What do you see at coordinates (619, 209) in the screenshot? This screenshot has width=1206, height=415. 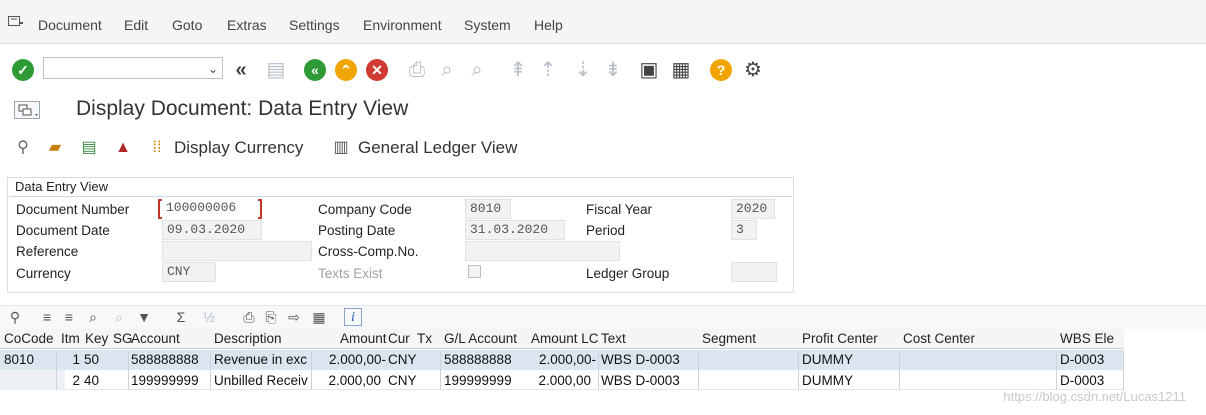 I see `fiscal-year-label: Fiscal Year` at bounding box center [619, 209].